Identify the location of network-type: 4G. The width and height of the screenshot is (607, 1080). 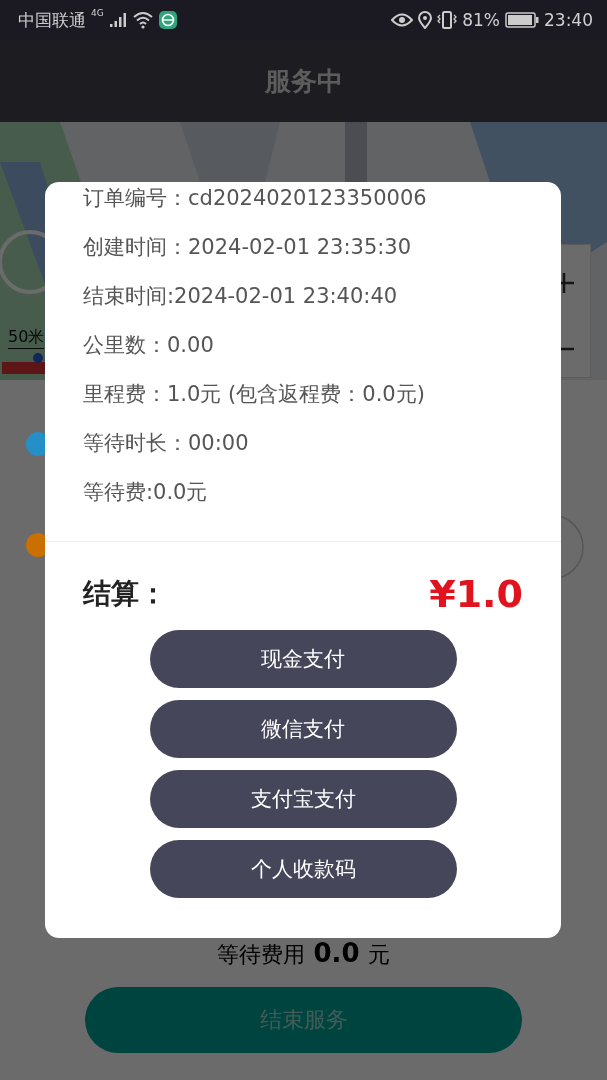
(97, 13).